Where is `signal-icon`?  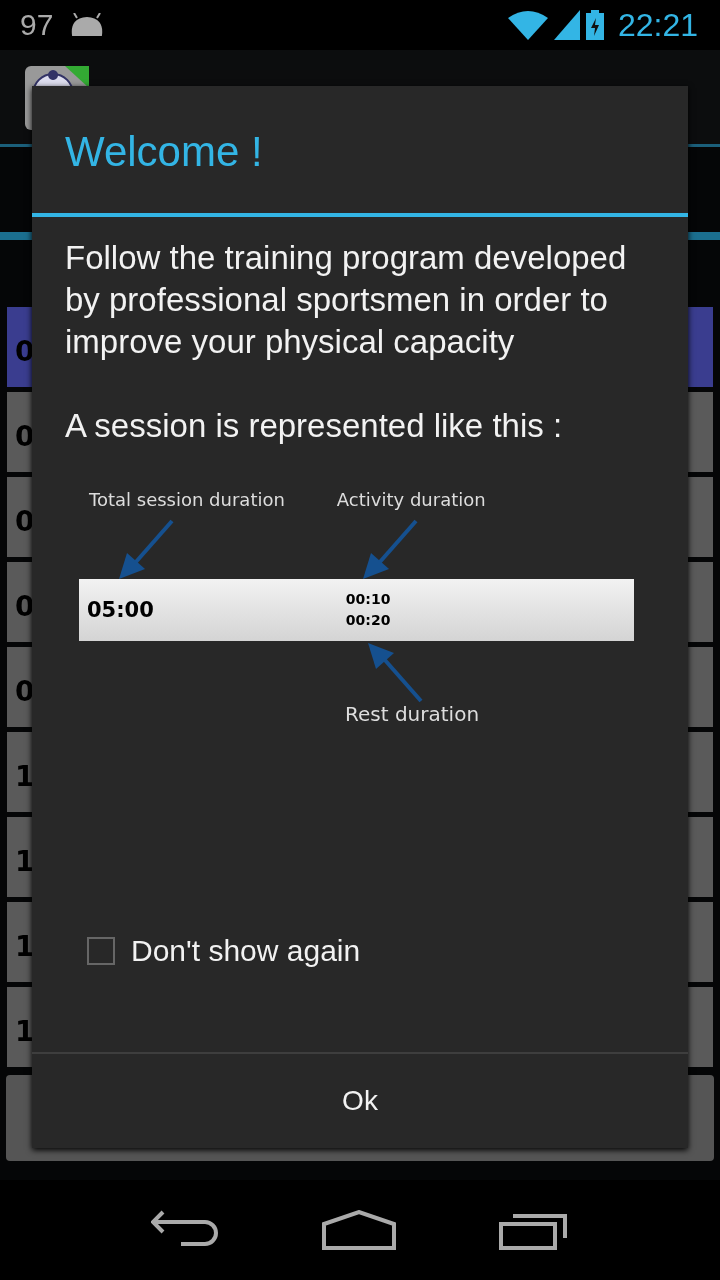 signal-icon is located at coordinates (566, 25).